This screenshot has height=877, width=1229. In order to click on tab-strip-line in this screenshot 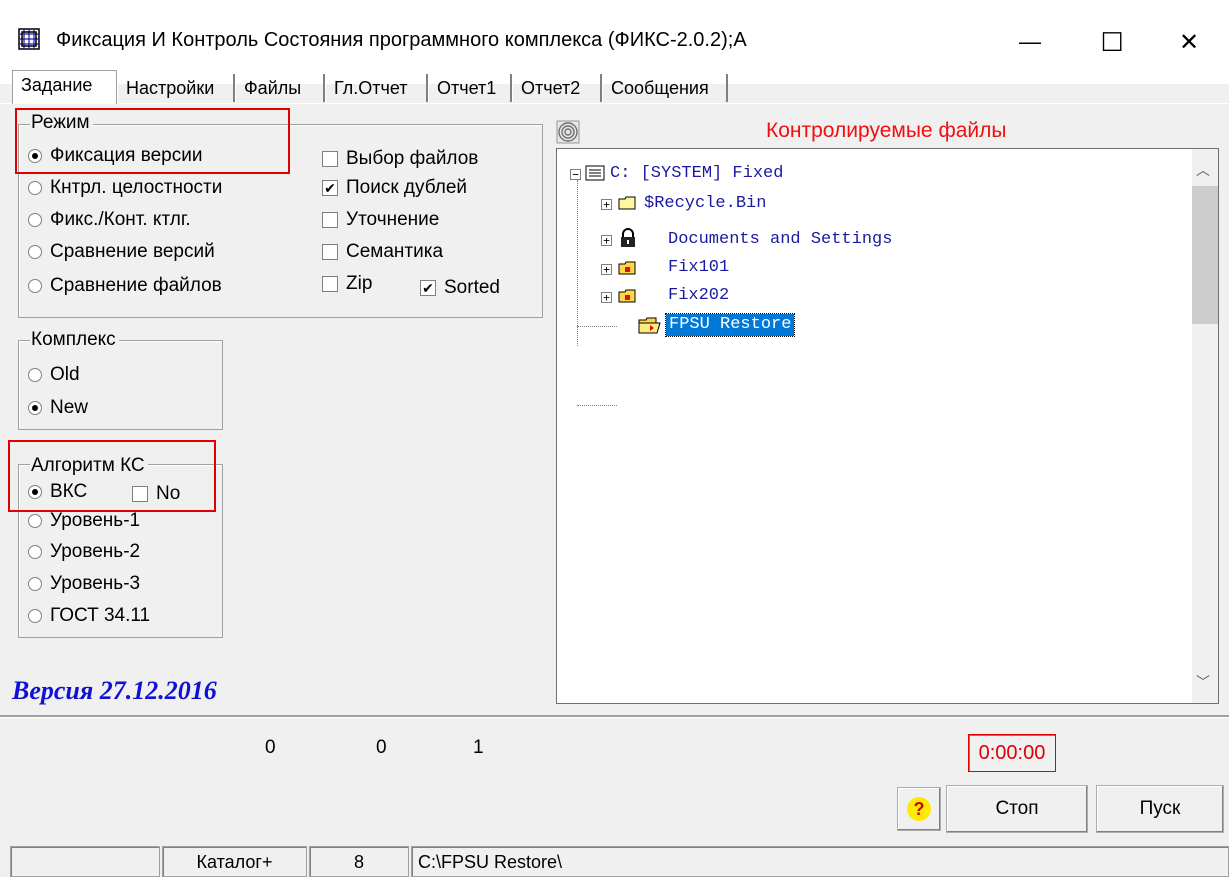, I will do `click(614, 103)`.